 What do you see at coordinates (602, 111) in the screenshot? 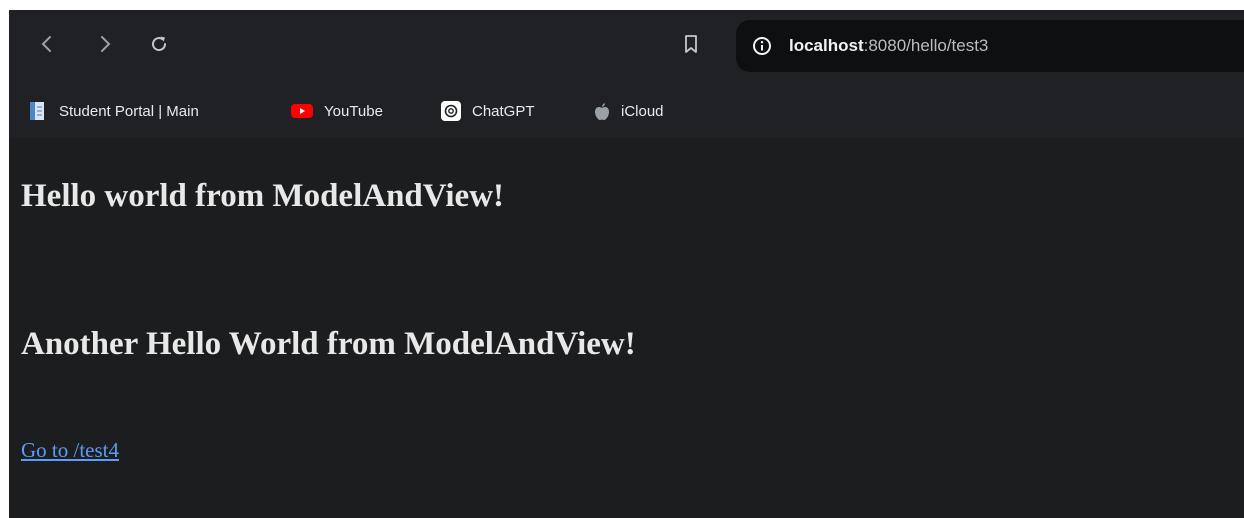
I see `apple-icon` at bounding box center [602, 111].